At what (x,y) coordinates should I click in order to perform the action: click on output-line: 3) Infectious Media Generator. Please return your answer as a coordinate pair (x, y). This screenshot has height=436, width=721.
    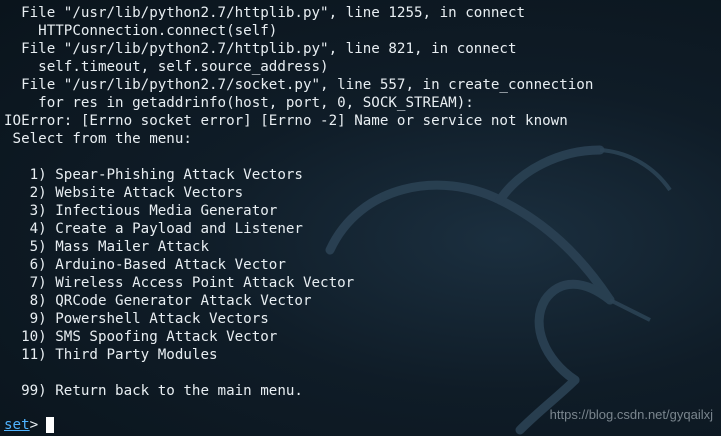
    Looking at the image, I should click on (141, 211).